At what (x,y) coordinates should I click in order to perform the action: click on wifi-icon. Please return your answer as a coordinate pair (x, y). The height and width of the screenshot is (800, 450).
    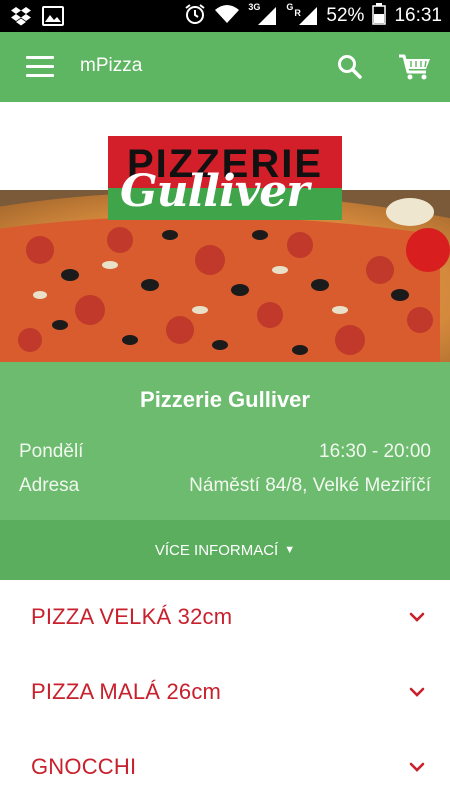
    Looking at the image, I should click on (227, 16).